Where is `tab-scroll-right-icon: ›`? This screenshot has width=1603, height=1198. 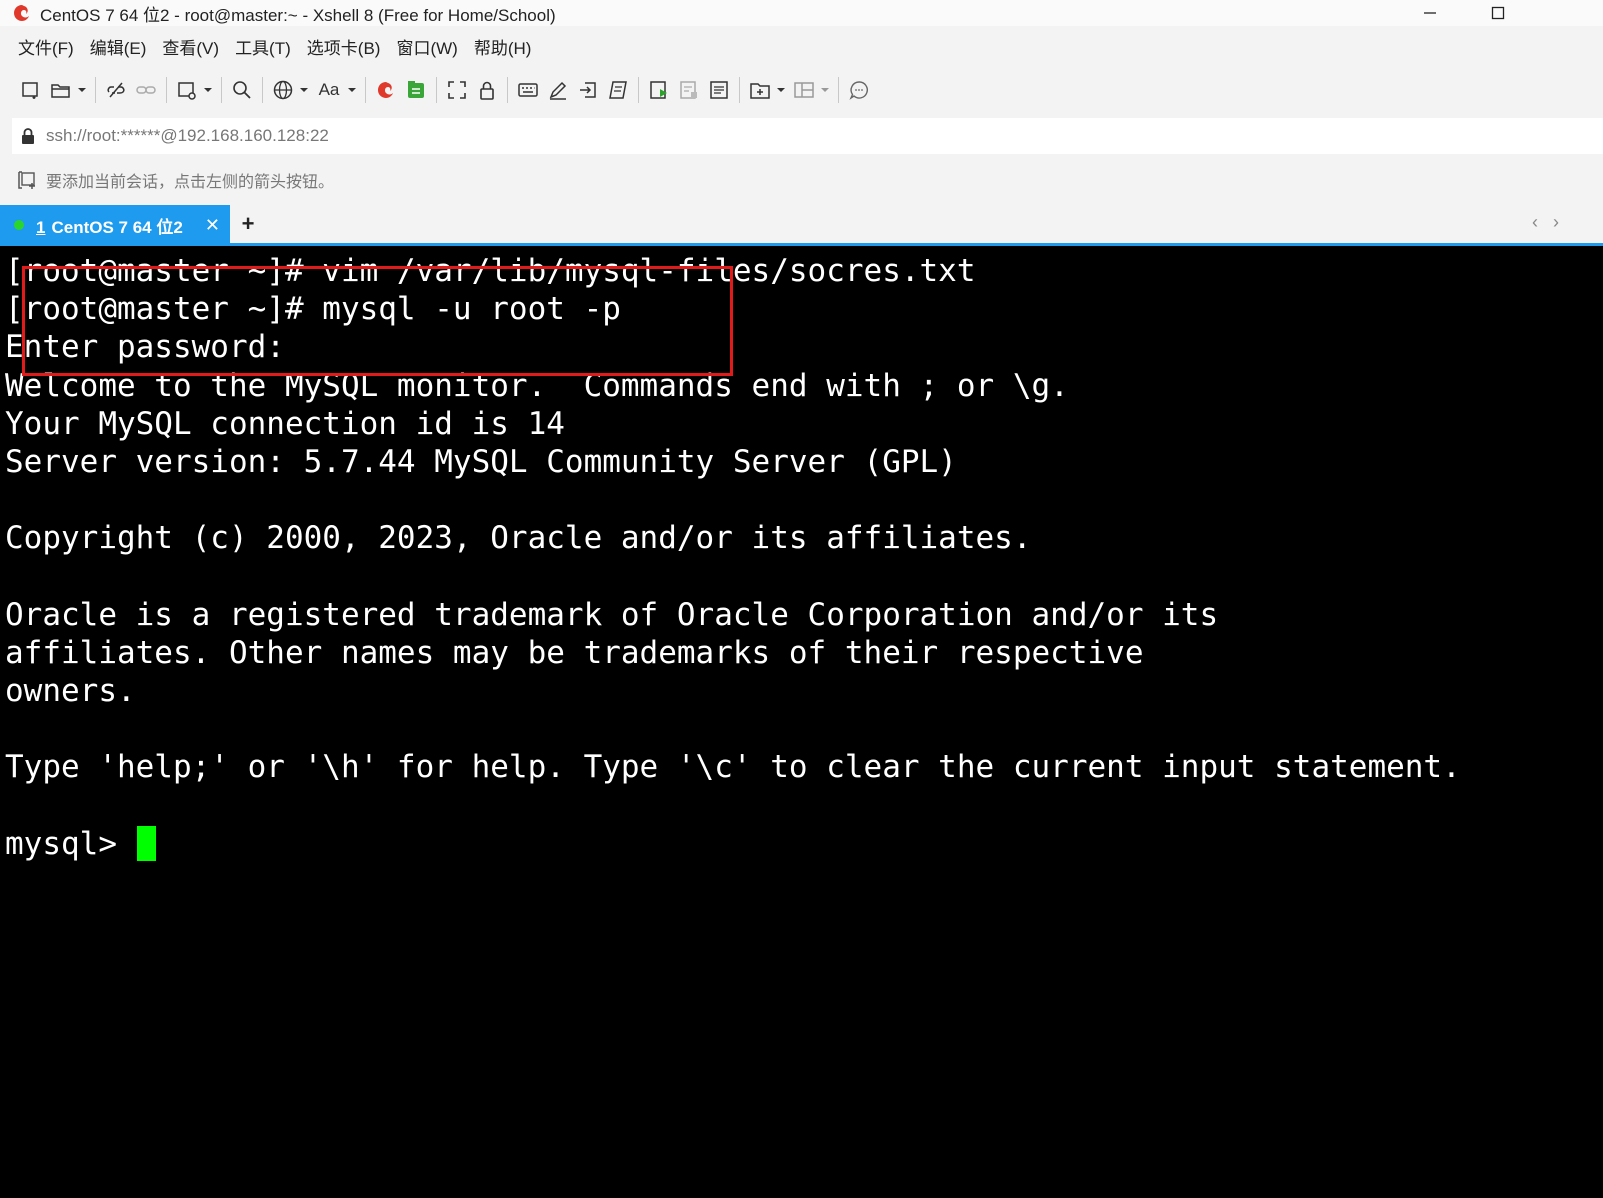 tab-scroll-right-icon: › is located at coordinates (1556, 222).